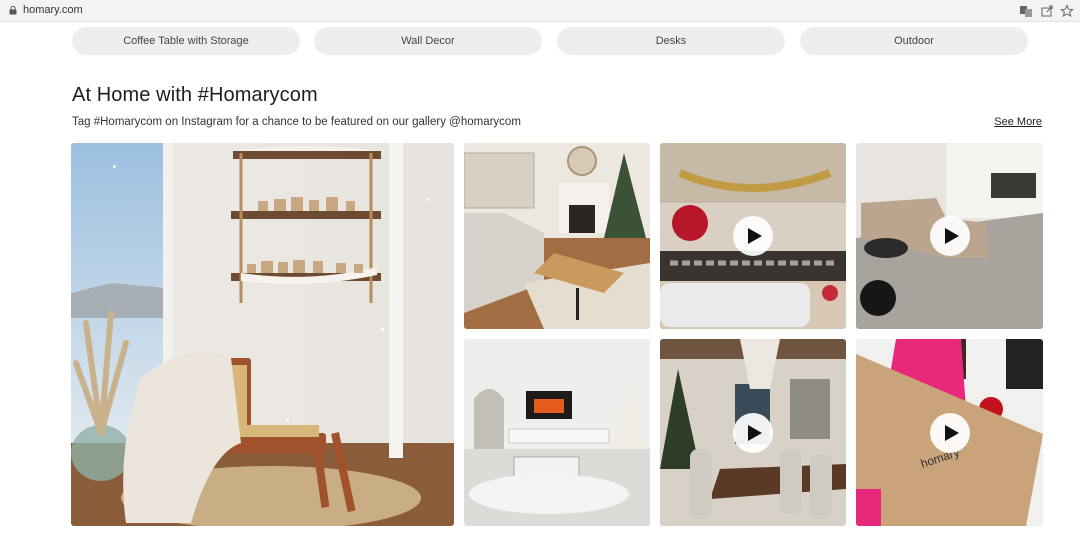 The image size is (1080, 541). Describe the element at coordinates (557, 432) in the screenshot. I see `gallery-photo-fireplace-room` at that location.